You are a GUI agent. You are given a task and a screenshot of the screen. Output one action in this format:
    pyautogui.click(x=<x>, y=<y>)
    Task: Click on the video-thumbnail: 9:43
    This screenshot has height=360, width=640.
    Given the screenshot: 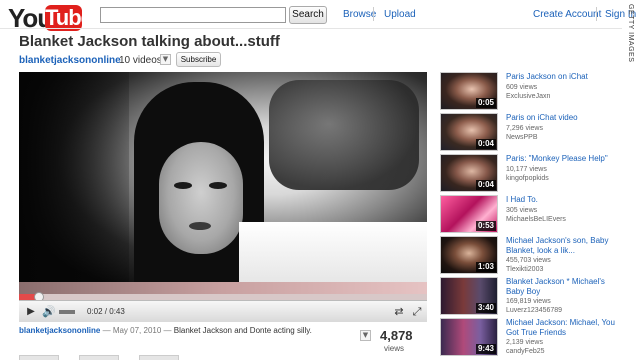 What is the action you would take?
    pyautogui.click(x=469, y=337)
    